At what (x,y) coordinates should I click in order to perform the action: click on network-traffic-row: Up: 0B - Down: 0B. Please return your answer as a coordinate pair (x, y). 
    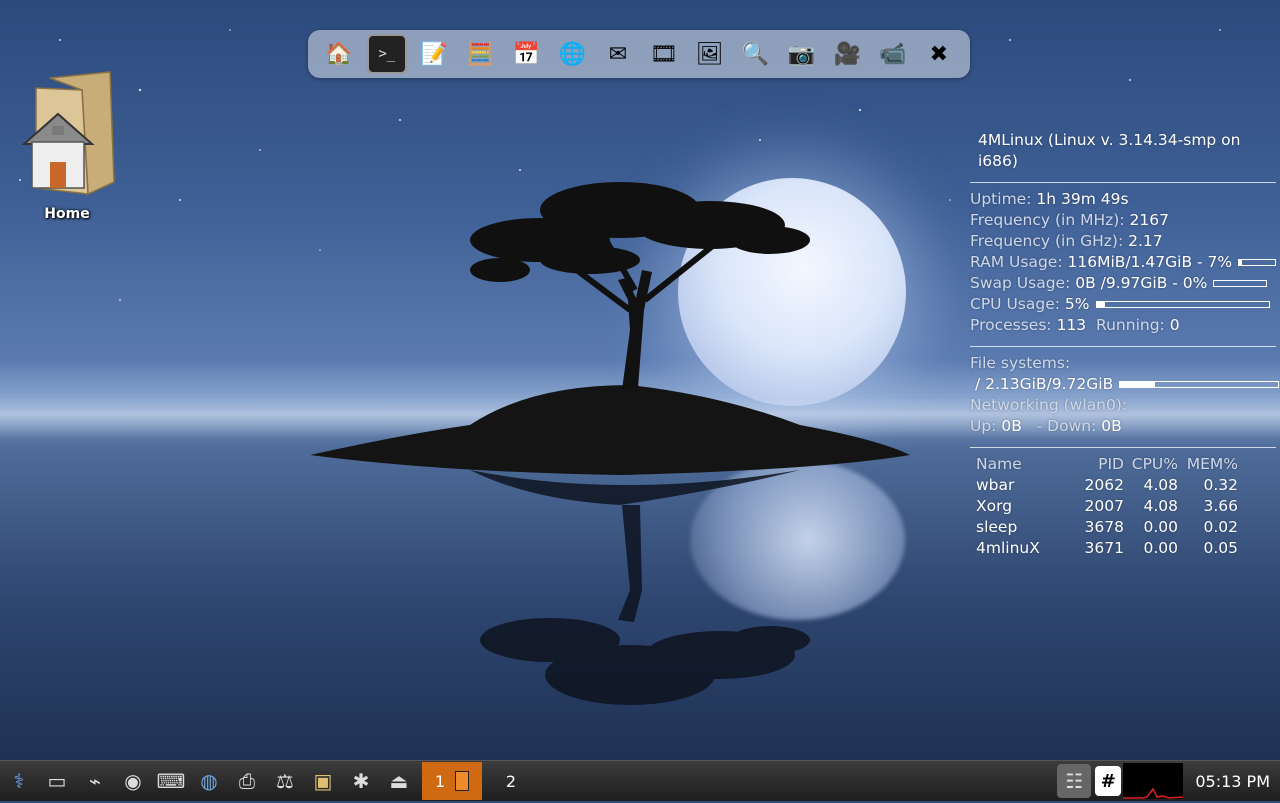
    Looking at the image, I should click on (1123, 426).